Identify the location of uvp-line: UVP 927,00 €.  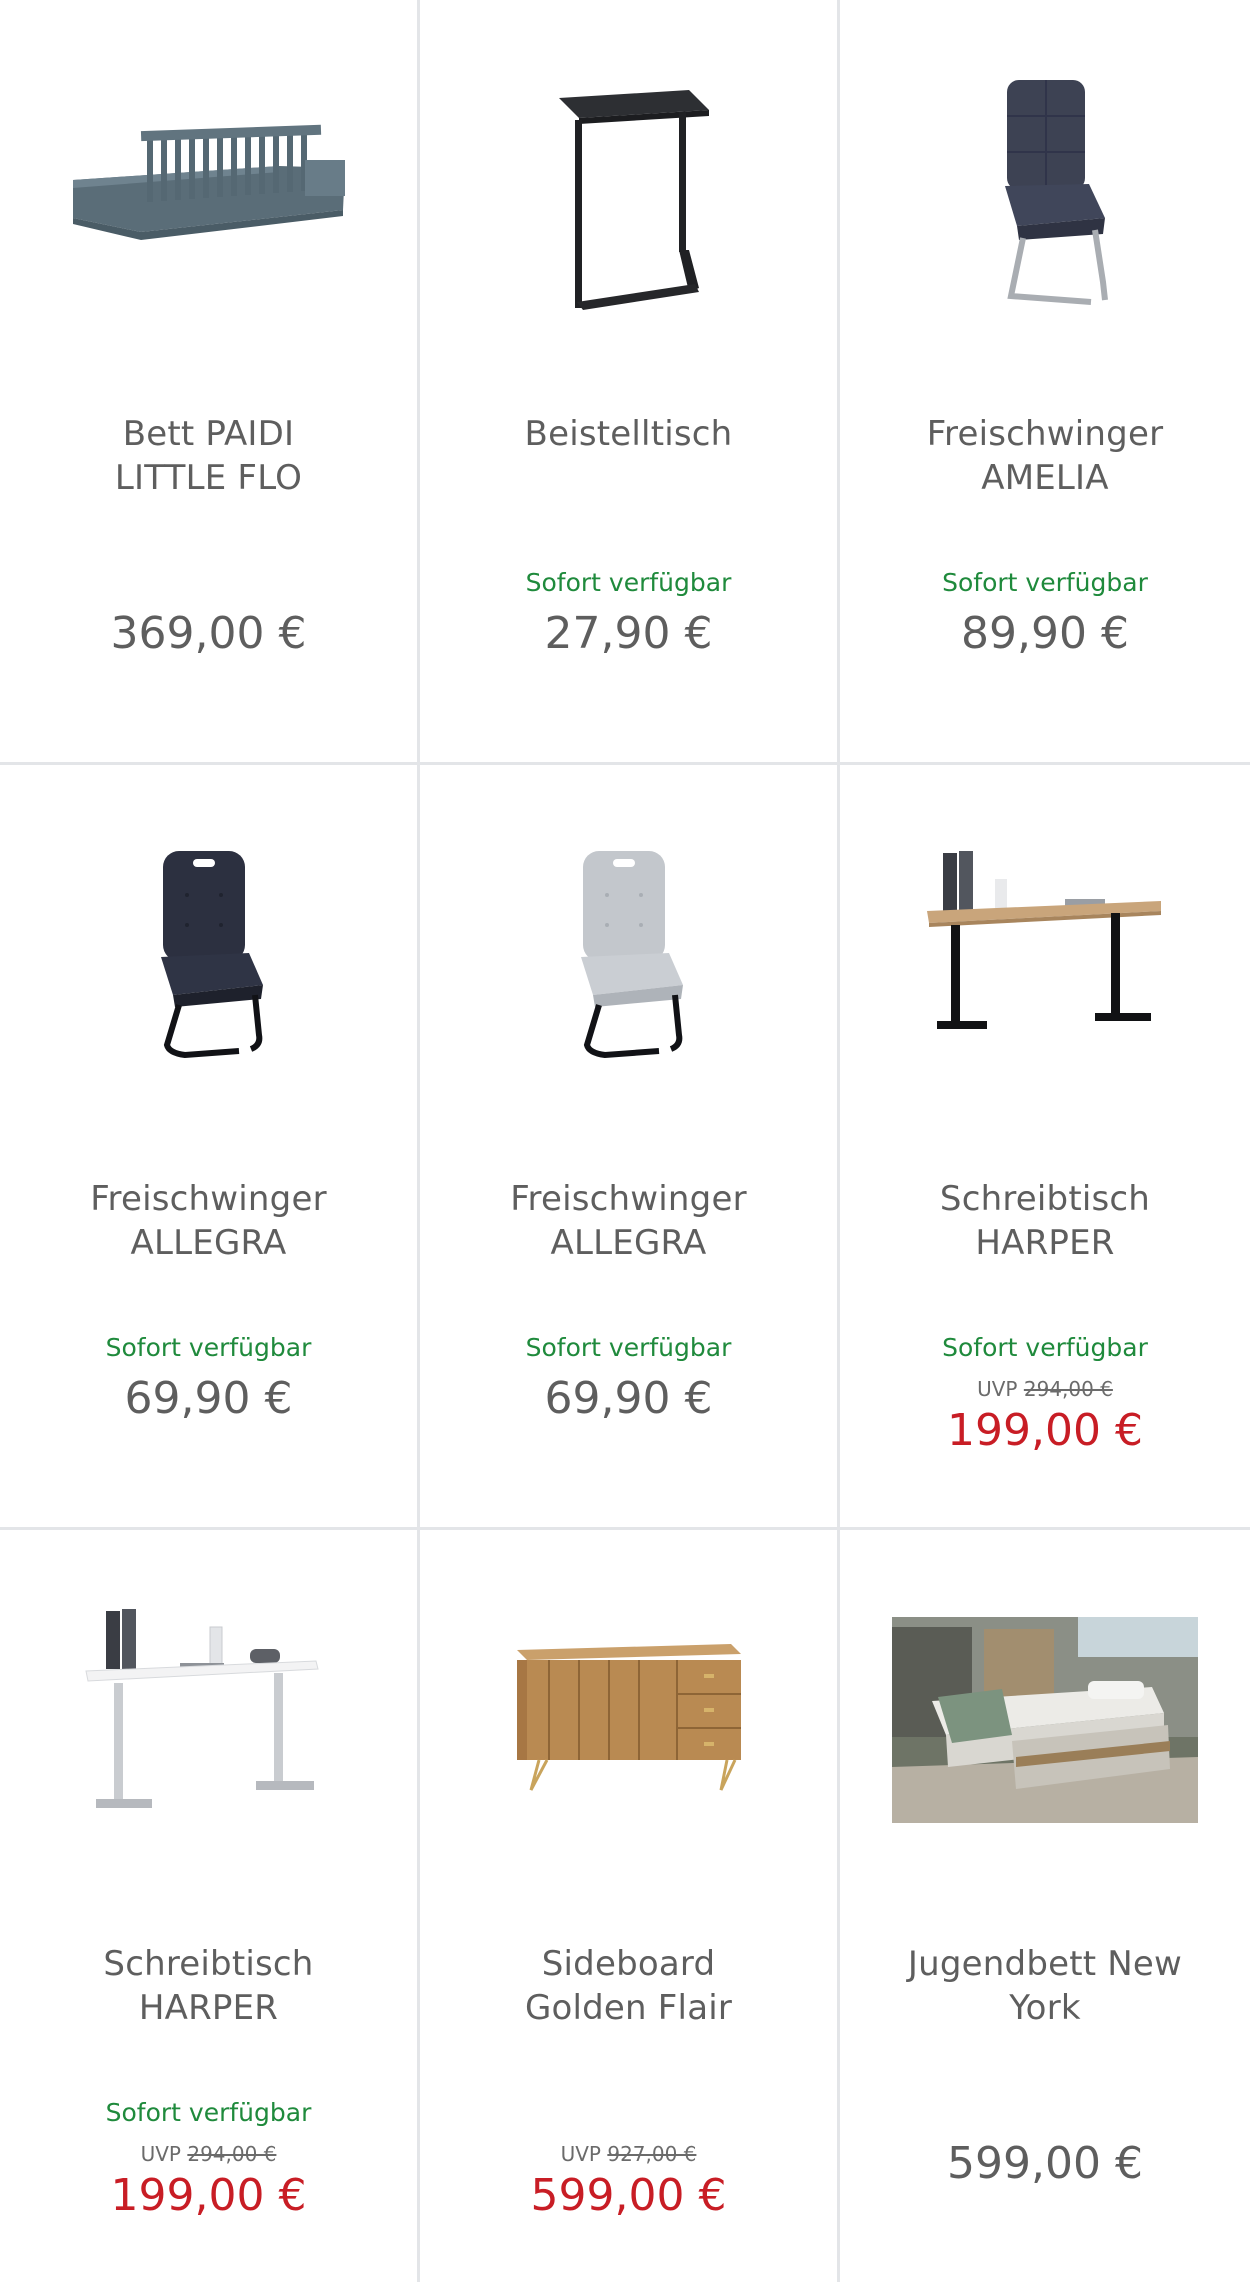
(628, 2154).